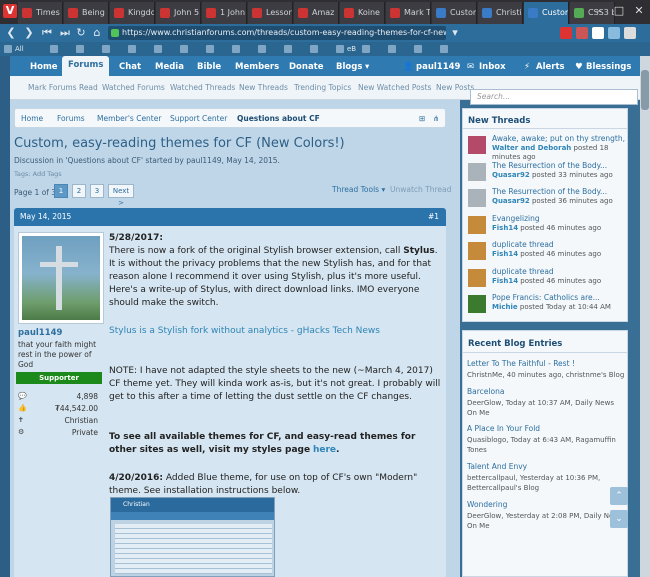 The width and height of the screenshot is (650, 577). I want to click on new-thread-item: Evangelizing Fish14 posted 46 minutes ago, so click(546, 227).